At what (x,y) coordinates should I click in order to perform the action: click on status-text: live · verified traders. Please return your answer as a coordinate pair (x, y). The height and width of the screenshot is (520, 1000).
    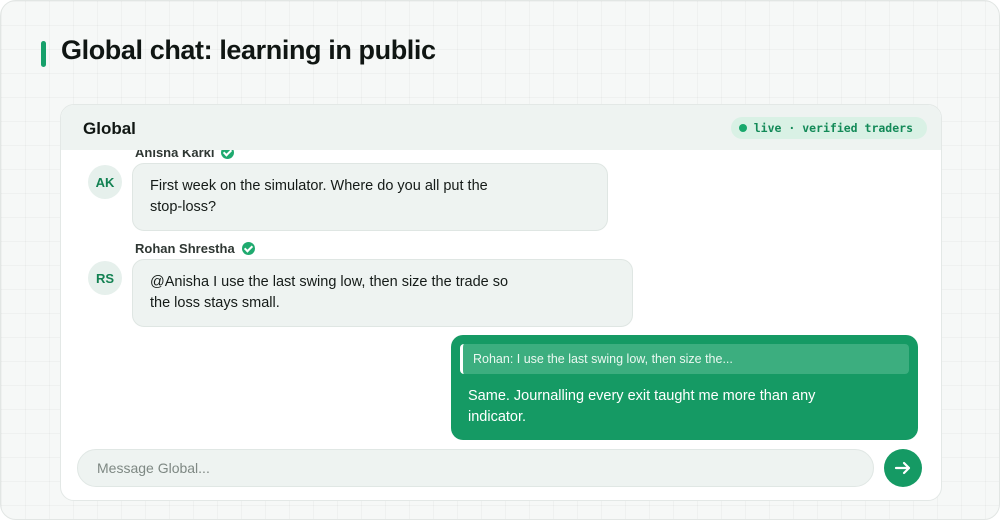
    Looking at the image, I should click on (833, 128).